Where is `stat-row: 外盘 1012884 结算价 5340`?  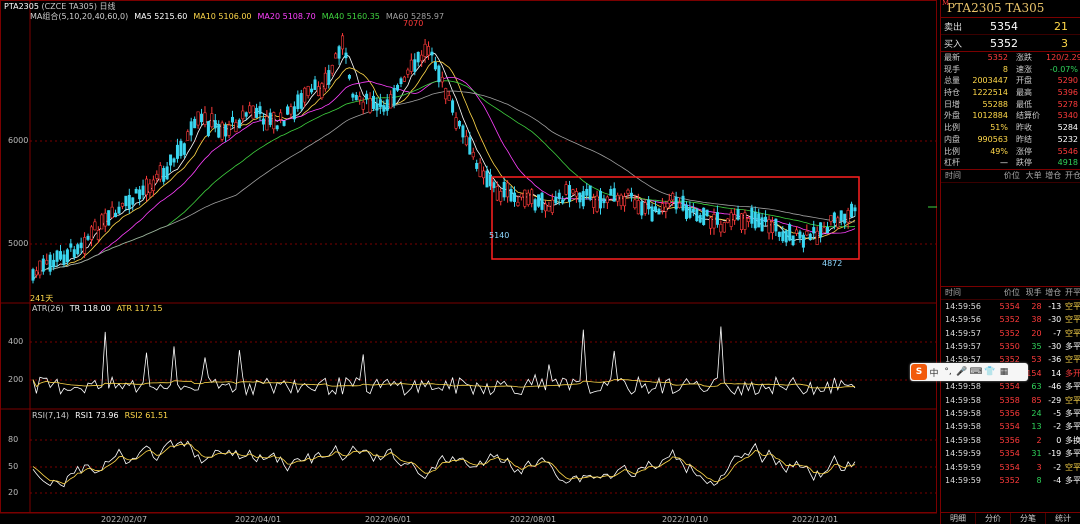
stat-row: 外盘 1012884 结算价 5340 is located at coordinates (1010, 116).